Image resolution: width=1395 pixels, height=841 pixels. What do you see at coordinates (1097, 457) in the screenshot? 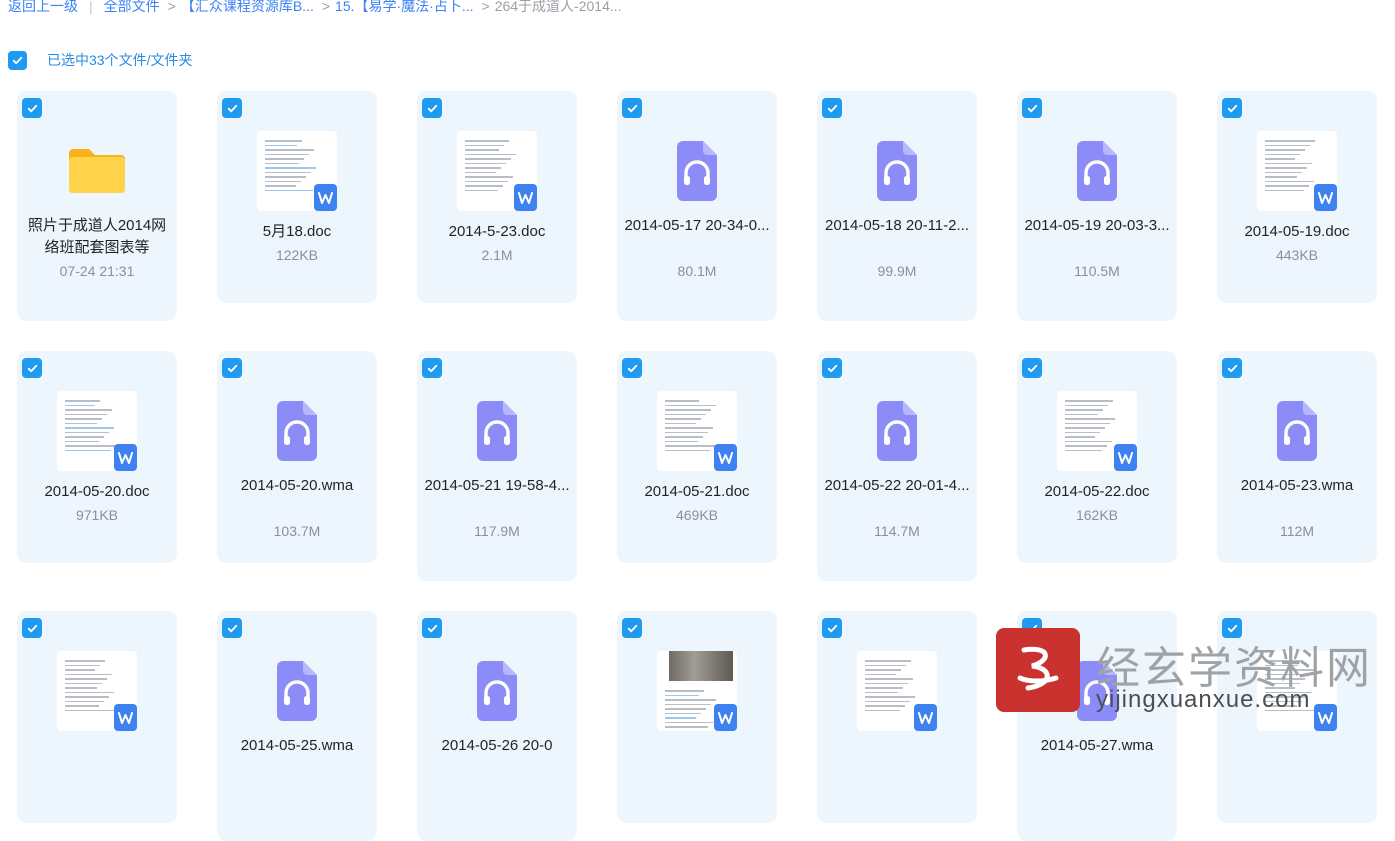
I see `file-card: 2014-05-22.doc 162KB` at bounding box center [1097, 457].